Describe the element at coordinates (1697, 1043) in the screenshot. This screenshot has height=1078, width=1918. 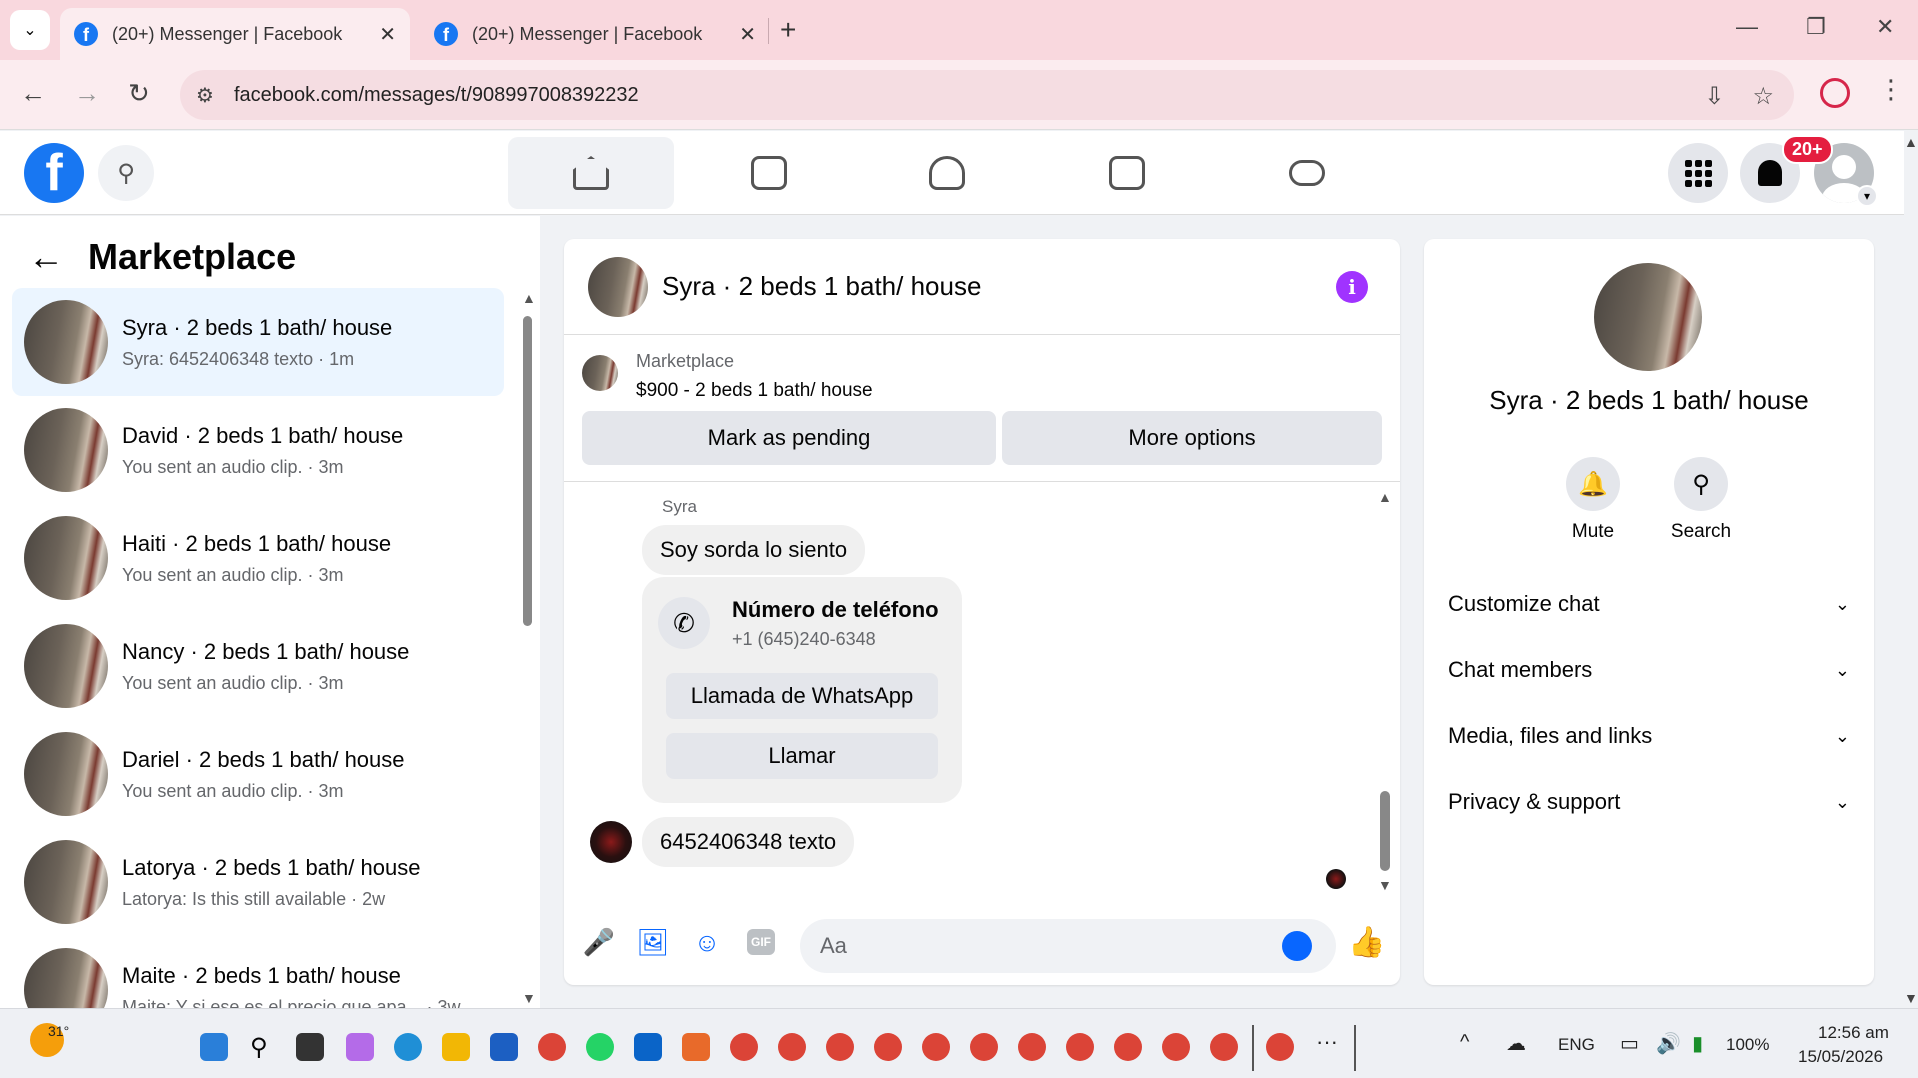
I see `battery-icon: ▮` at that location.